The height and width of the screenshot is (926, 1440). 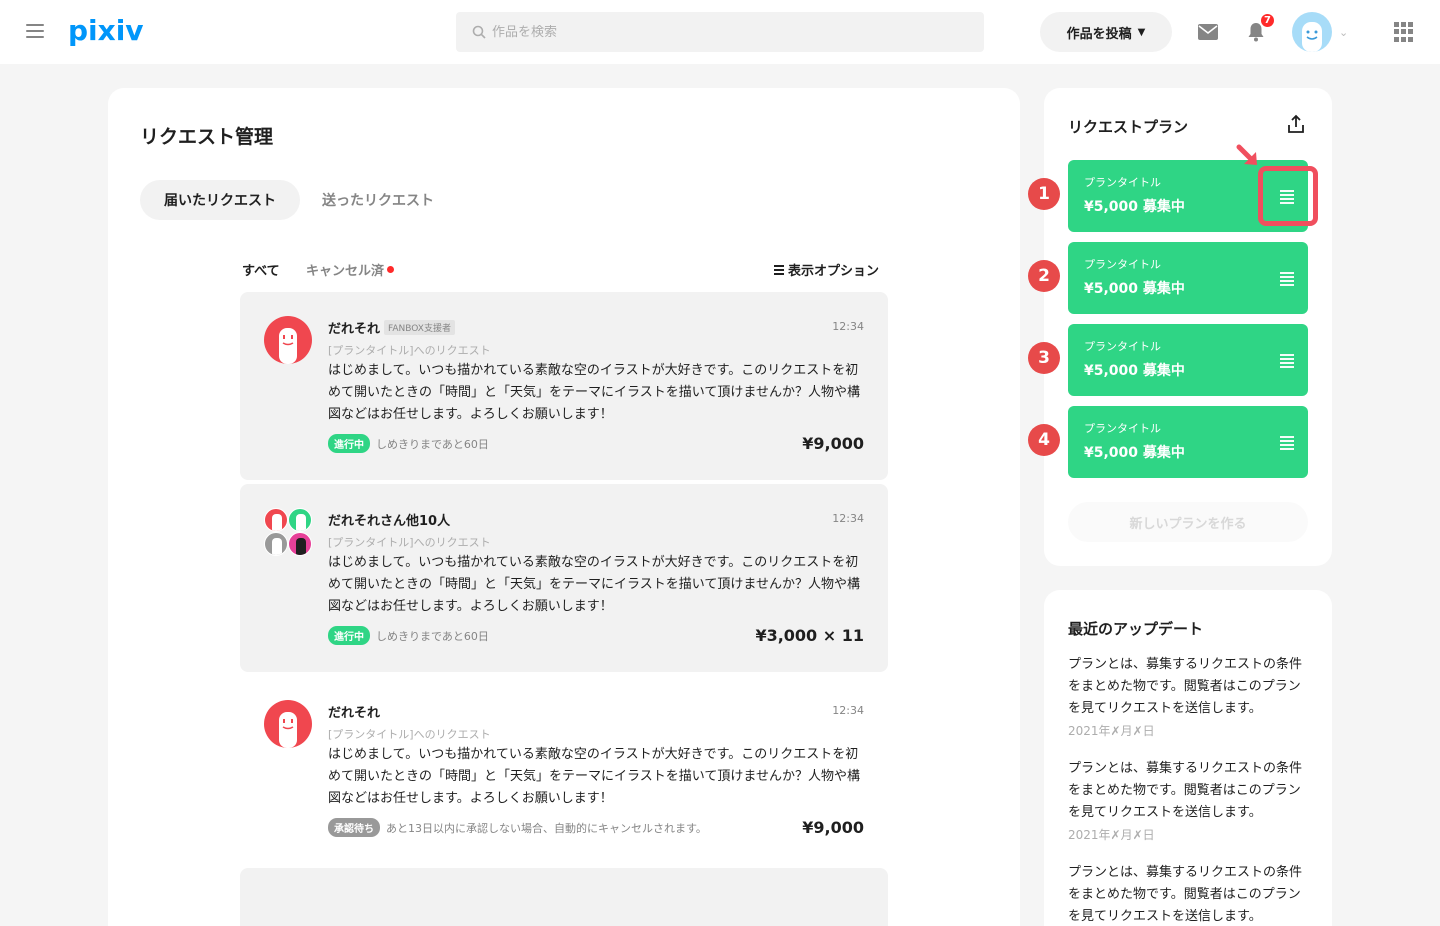 I want to click on requester-name: だれそれ, so click(x=354, y=711).